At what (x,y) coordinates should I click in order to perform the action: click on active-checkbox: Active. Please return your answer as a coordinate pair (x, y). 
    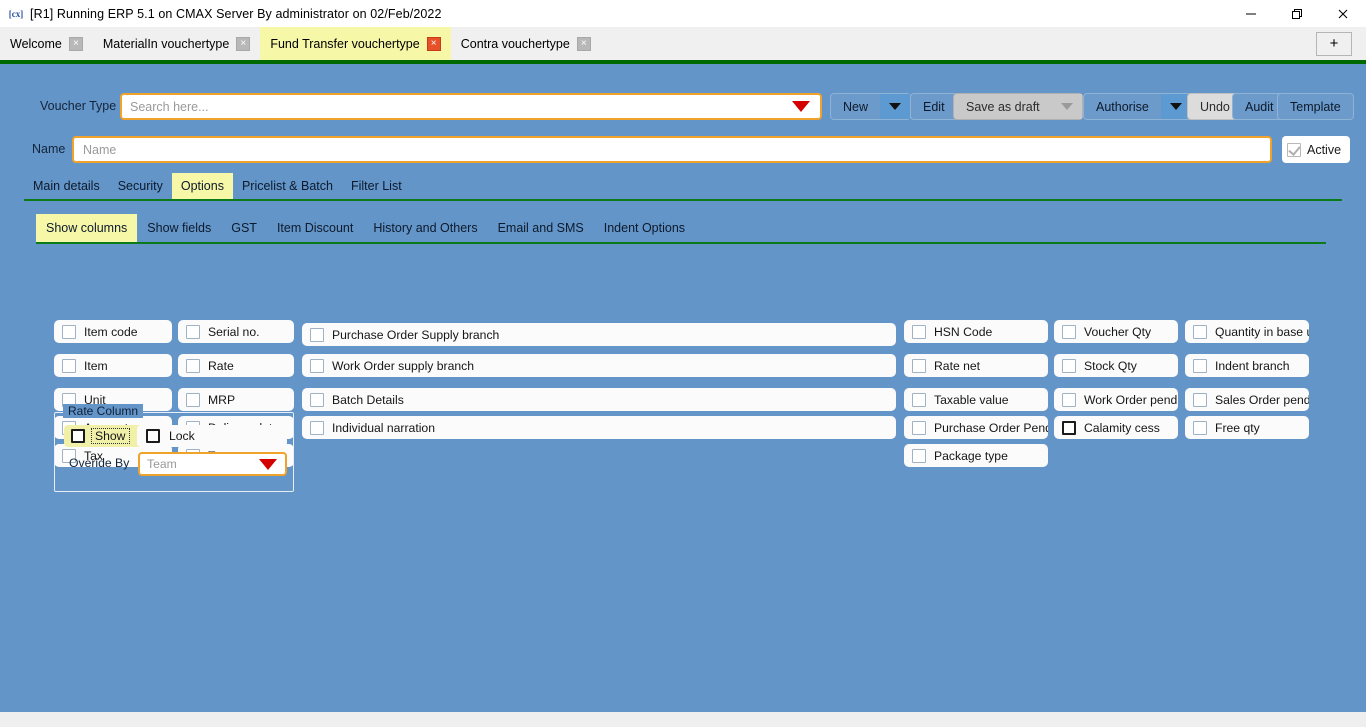
    Looking at the image, I should click on (1316, 149).